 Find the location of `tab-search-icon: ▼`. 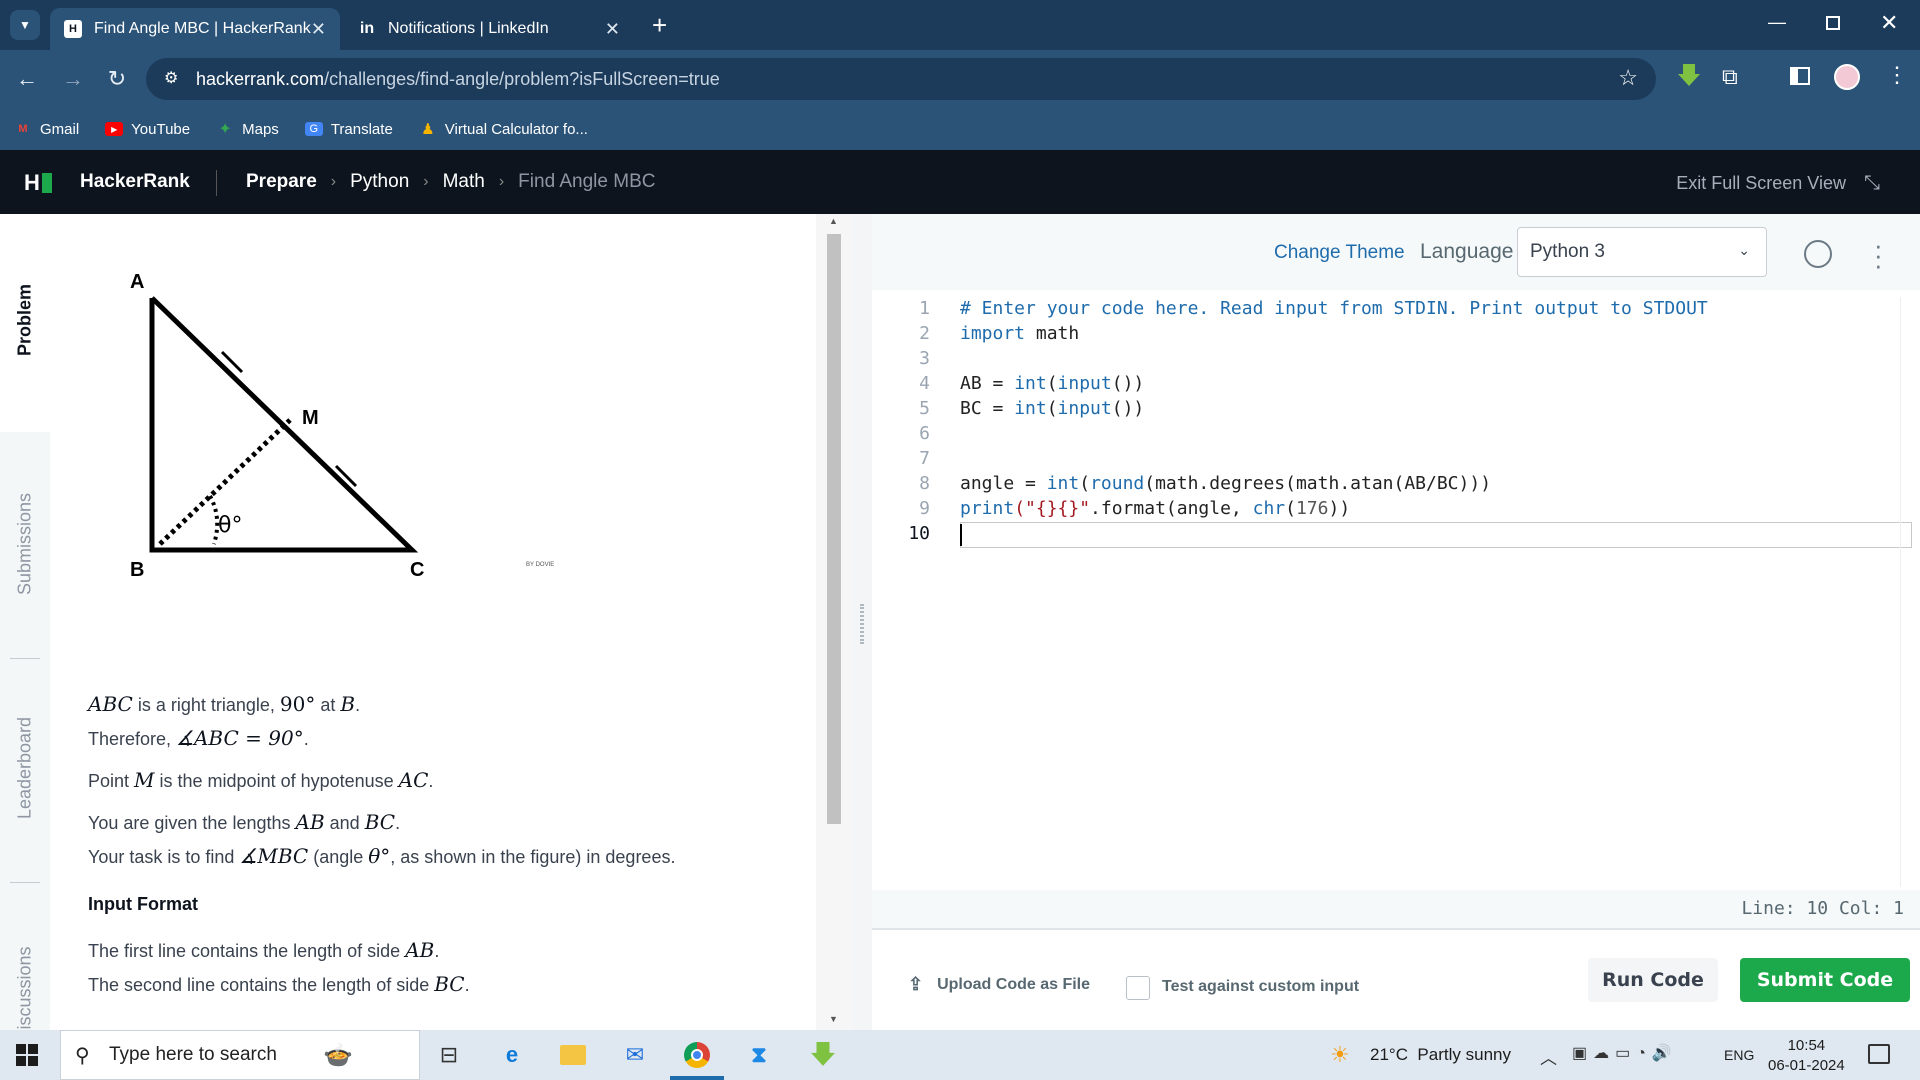

tab-search-icon: ▼ is located at coordinates (25, 25).